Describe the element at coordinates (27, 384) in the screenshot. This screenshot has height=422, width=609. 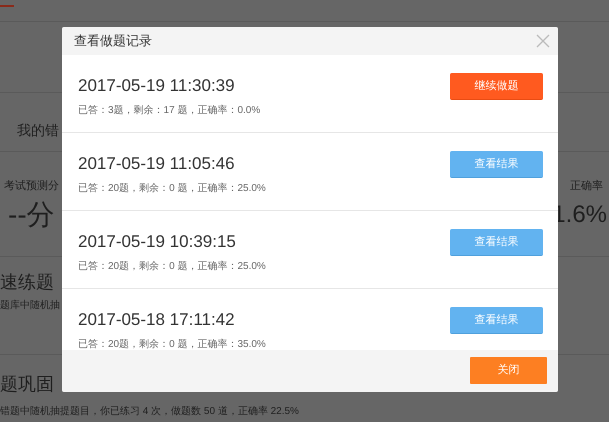
I see `section-title: 题巩固` at that location.